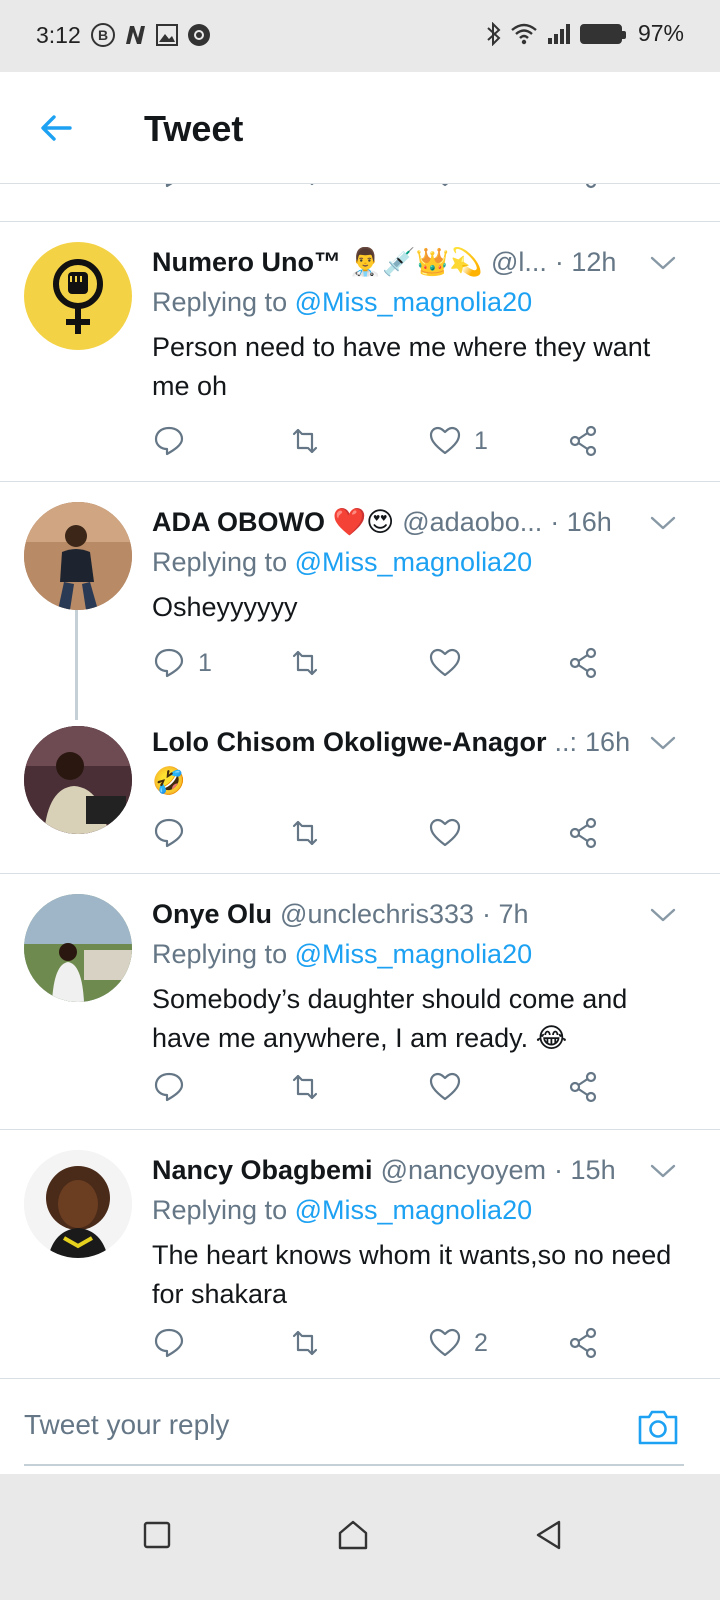 Image resolution: width=720 pixels, height=1600 pixels. I want to click on camera-icon, so click(658, 1427).